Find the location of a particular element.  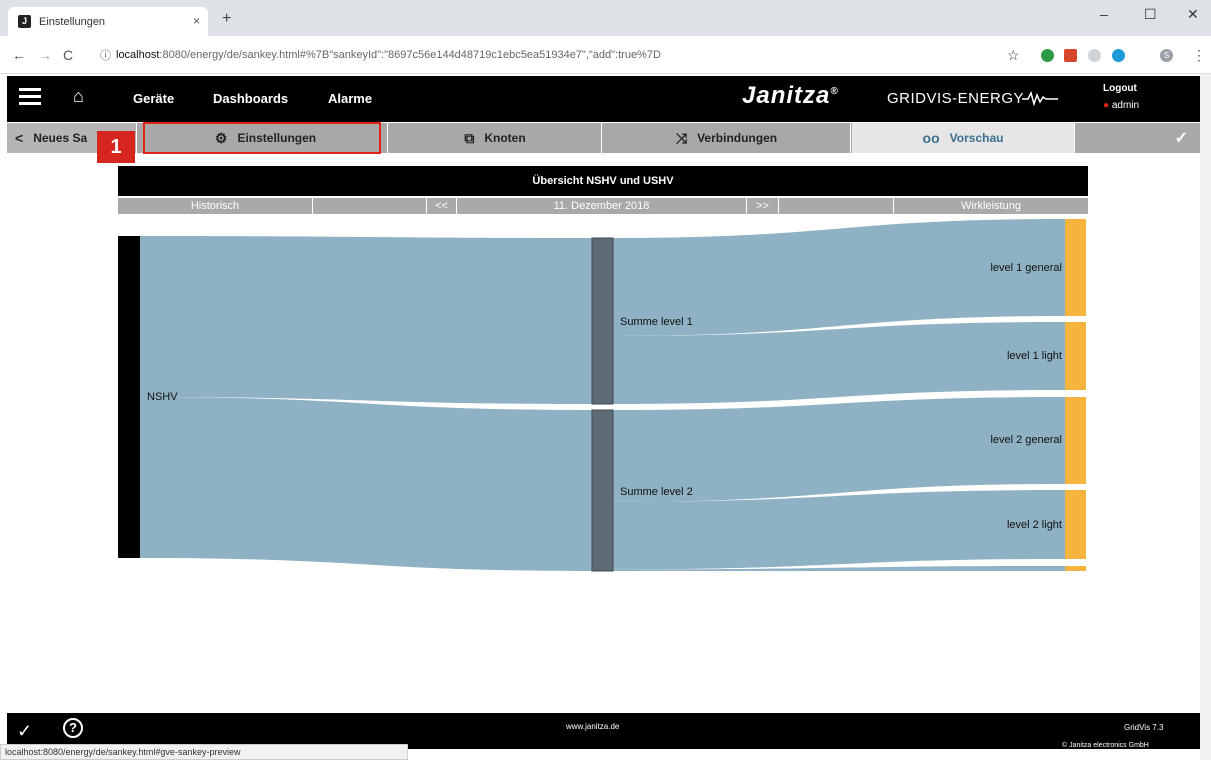

sankey-label-summe-level-1: Summe level 1 is located at coordinates (656, 322).